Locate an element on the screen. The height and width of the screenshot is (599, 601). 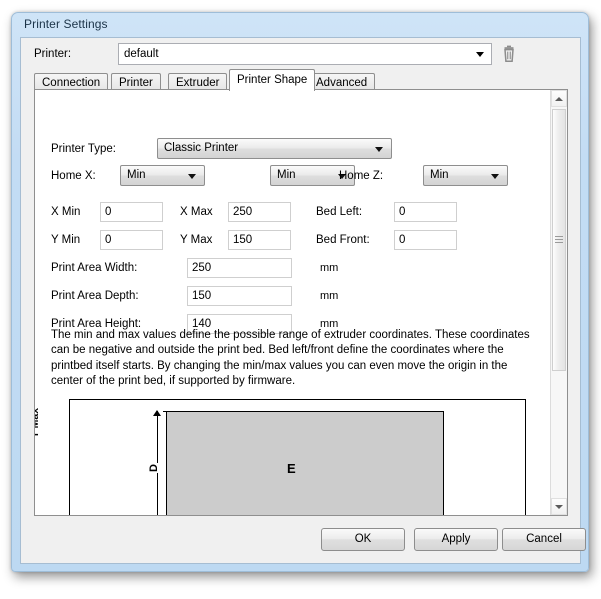
cancel-button: Cancel is located at coordinates (544, 539).